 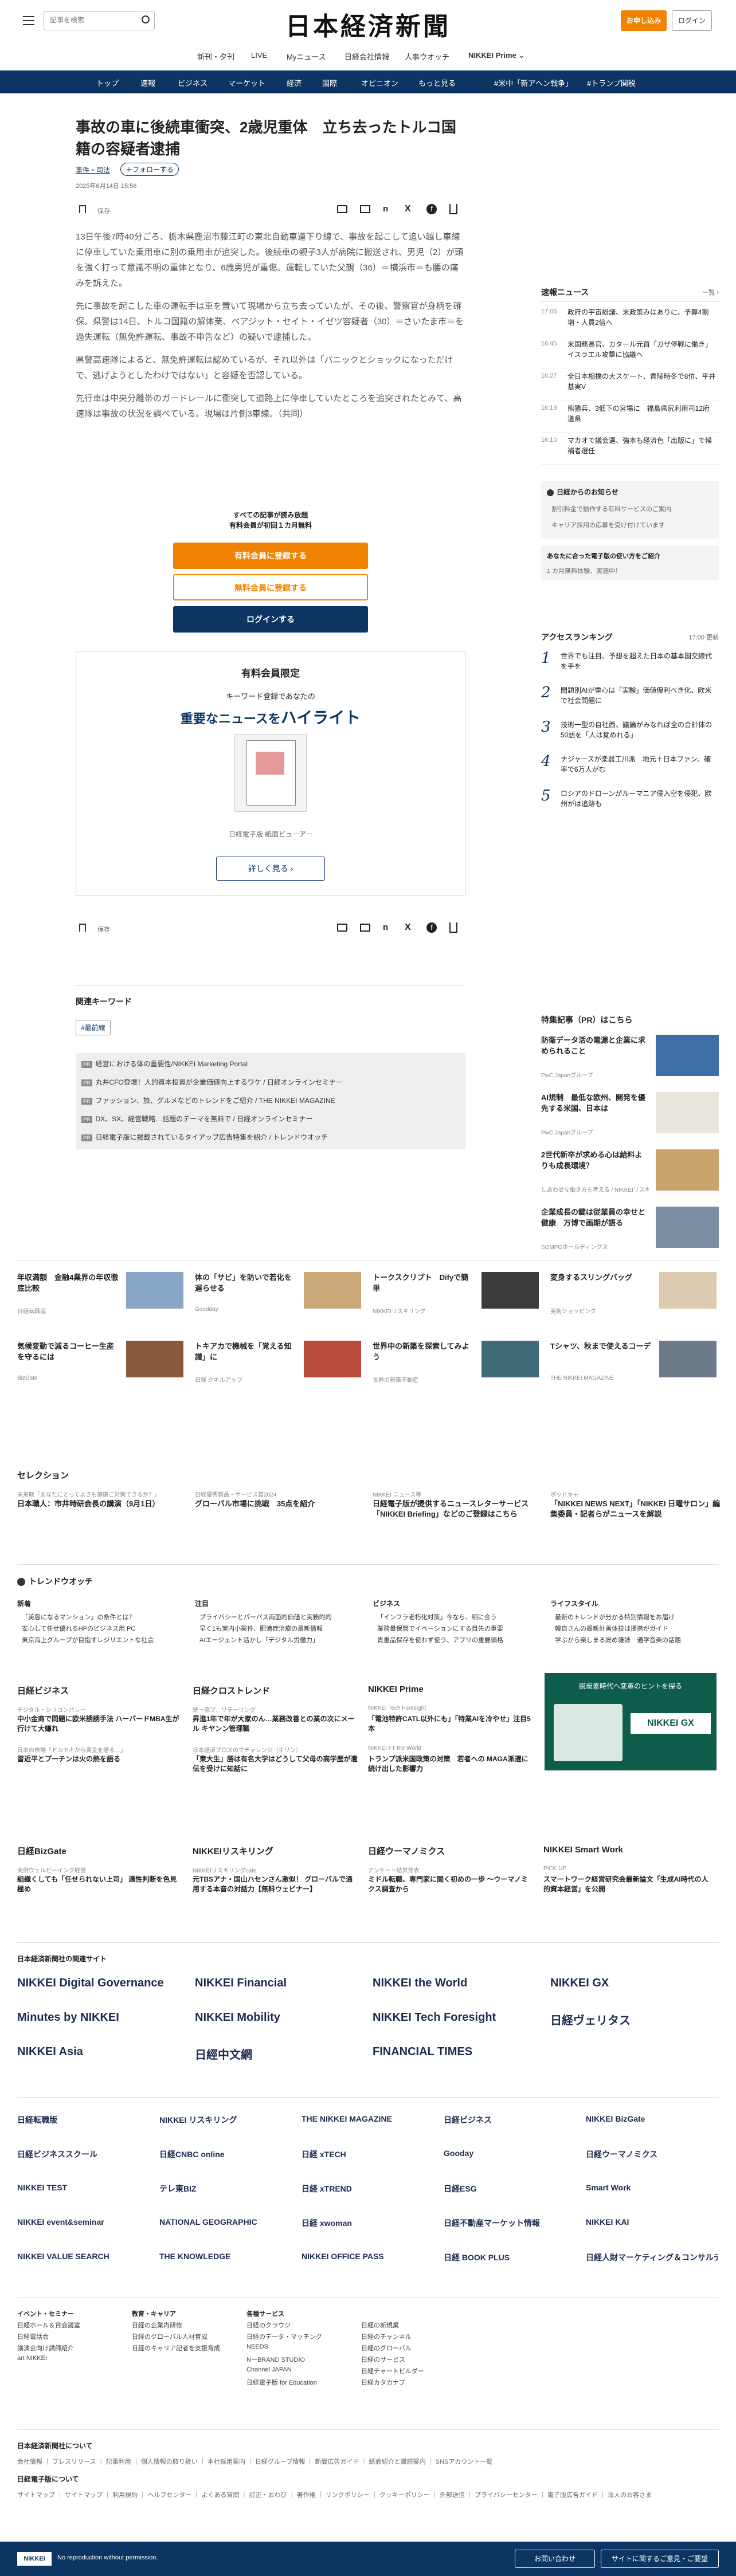 I want to click on group-headline: 組織くしても「任せられない上司」 適性判断を色見極め, so click(x=100, y=1885).